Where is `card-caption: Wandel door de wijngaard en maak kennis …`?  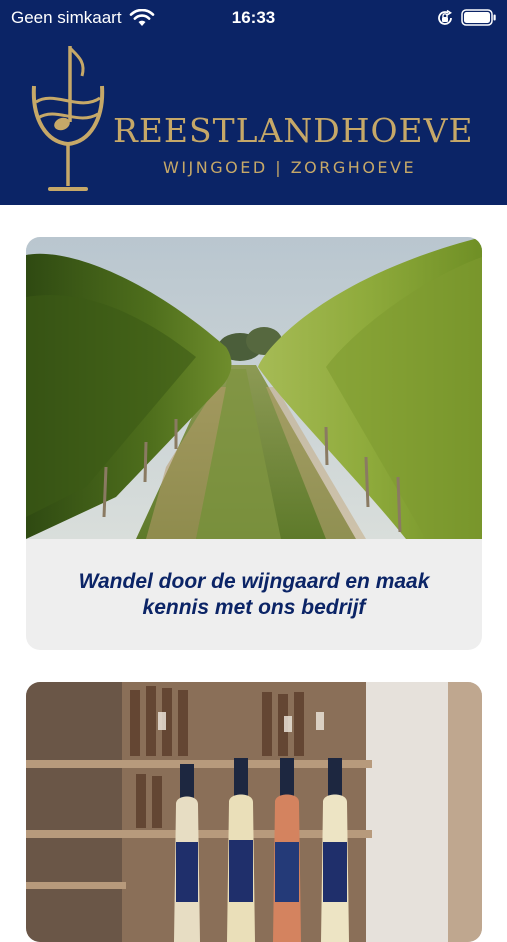
card-caption: Wandel door de wijngaard en maak kennis … is located at coordinates (254, 594).